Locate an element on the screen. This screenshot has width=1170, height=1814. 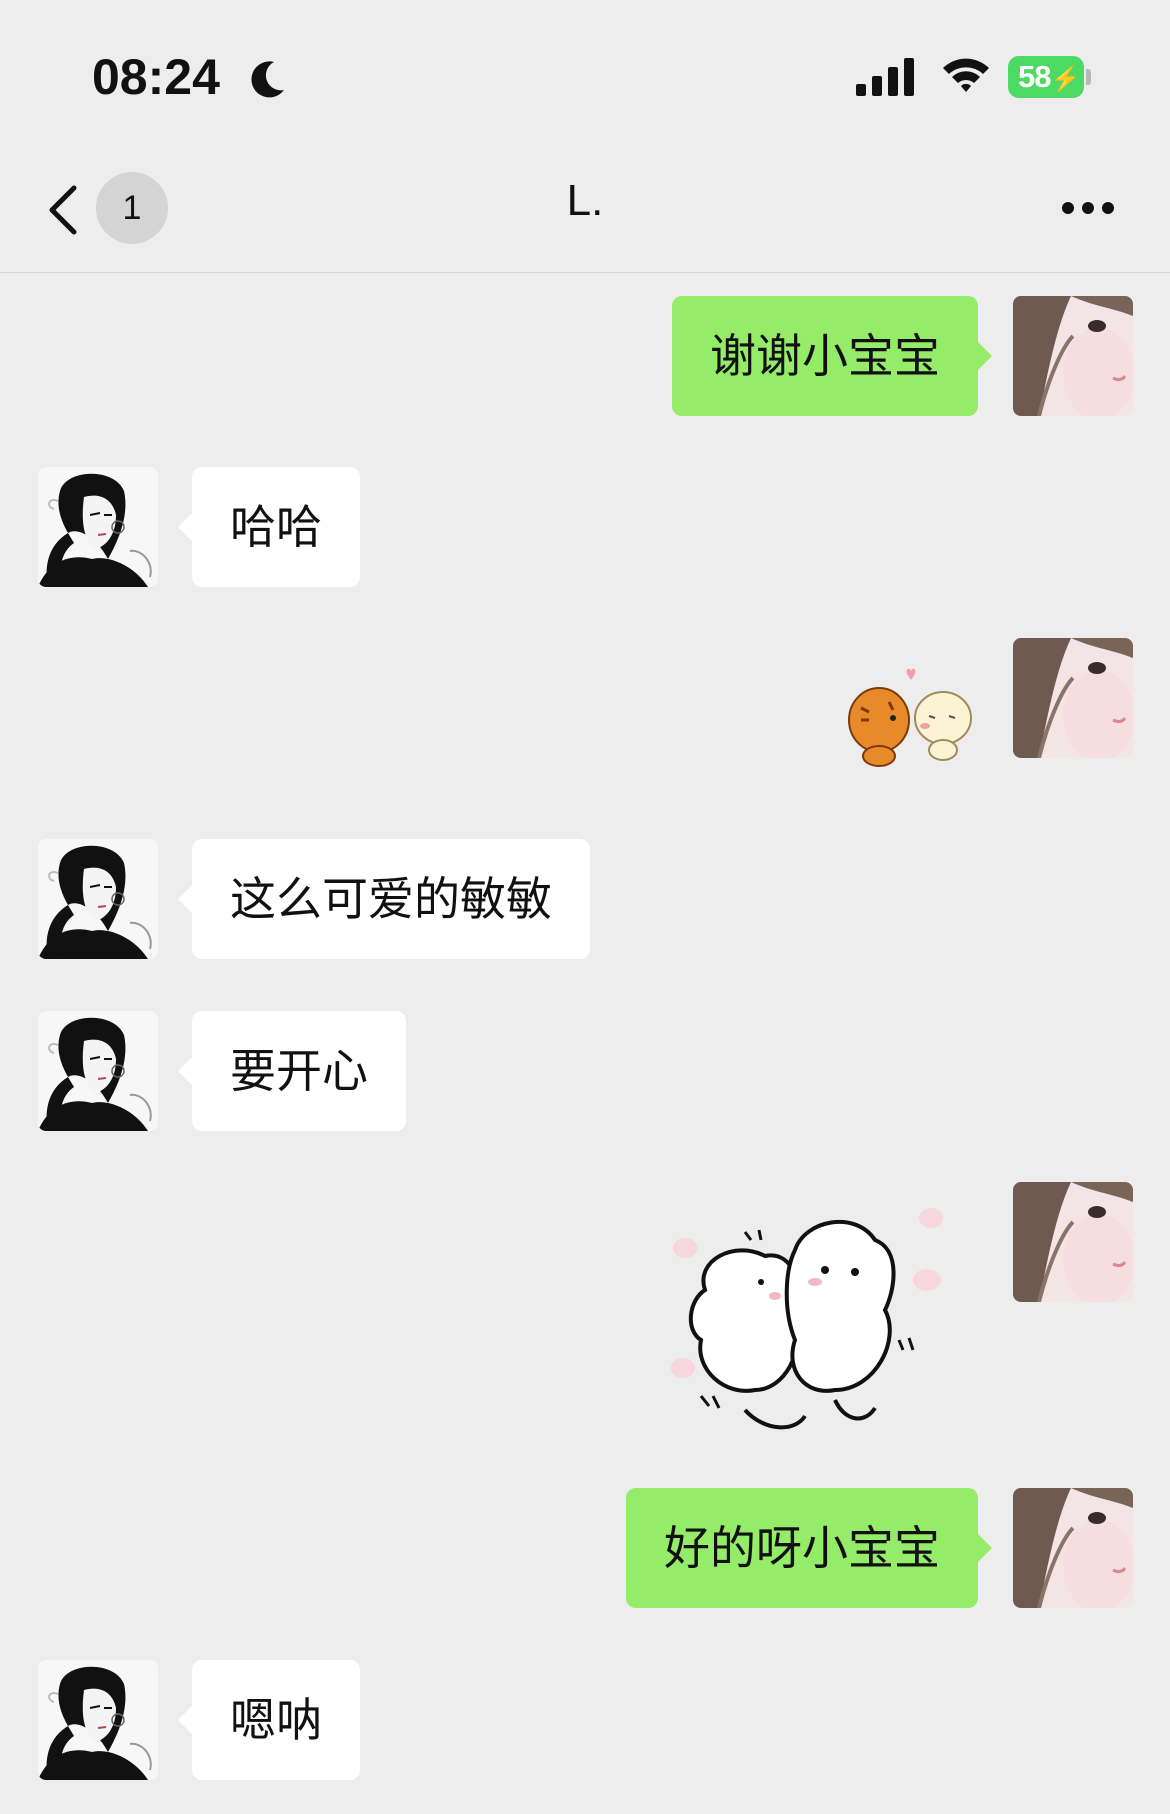
incoming-message-bubble: 要开心 is located at coordinates (292, 1071).